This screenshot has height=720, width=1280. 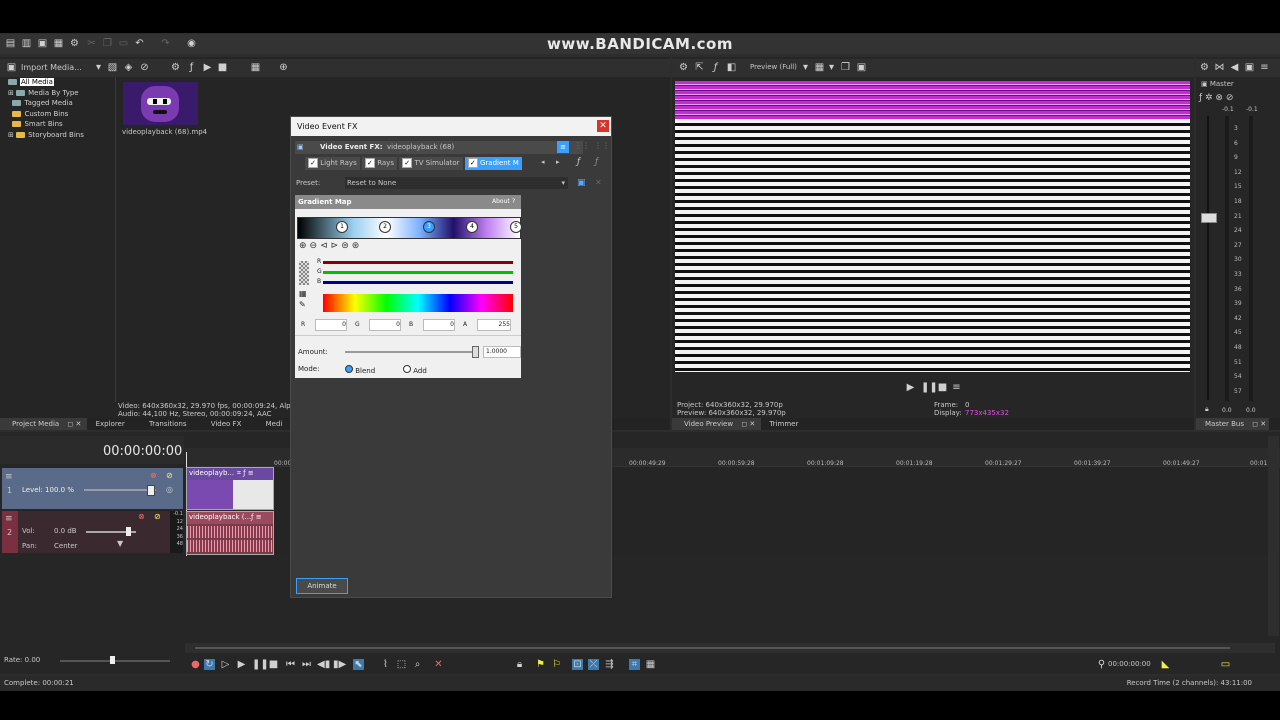 I want to click on tree-item-media-by-type: ⊞ Media By Type, so click(x=46, y=93).